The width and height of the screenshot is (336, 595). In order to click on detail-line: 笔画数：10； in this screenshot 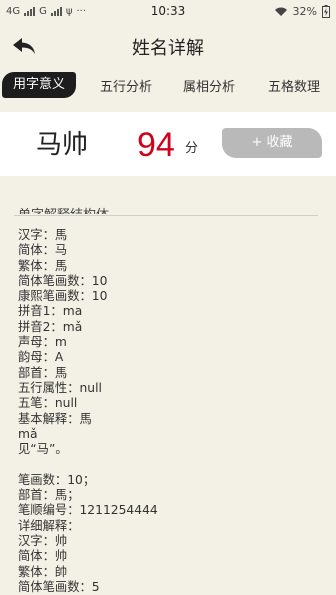, I will do `click(57, 479)`.